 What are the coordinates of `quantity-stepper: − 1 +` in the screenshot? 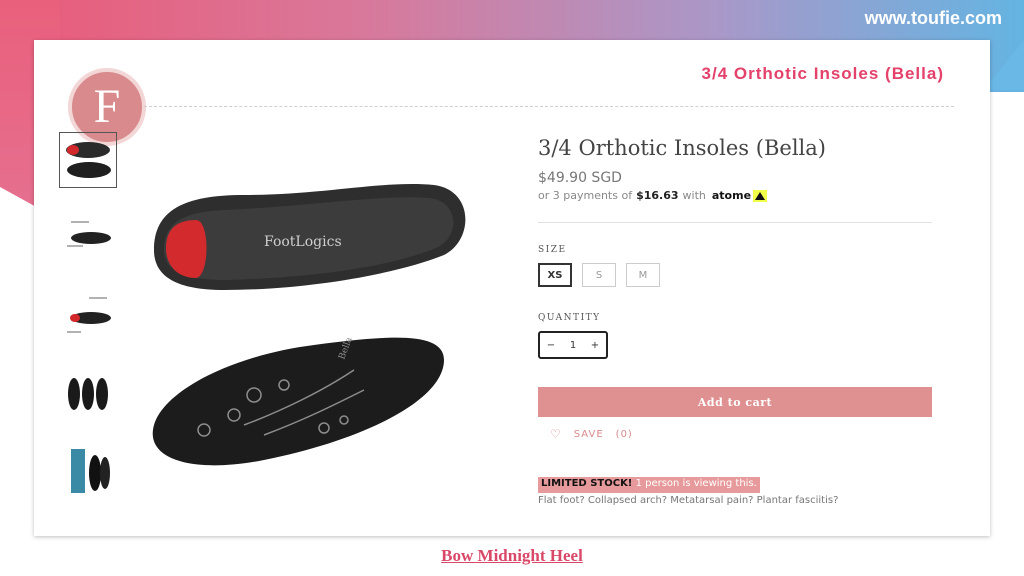 It's located at (573, 345).